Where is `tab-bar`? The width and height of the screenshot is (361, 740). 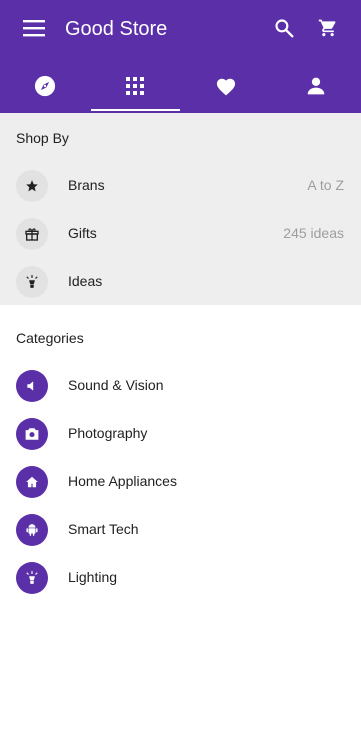
tab-bar is located at coordinates (180, 85).